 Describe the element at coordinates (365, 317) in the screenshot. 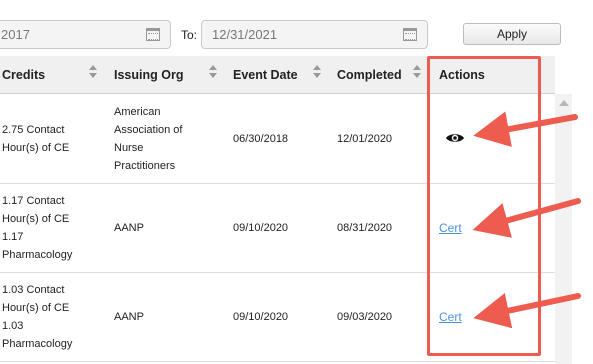

I see `completed-cell: 09/03/2020` at that location.